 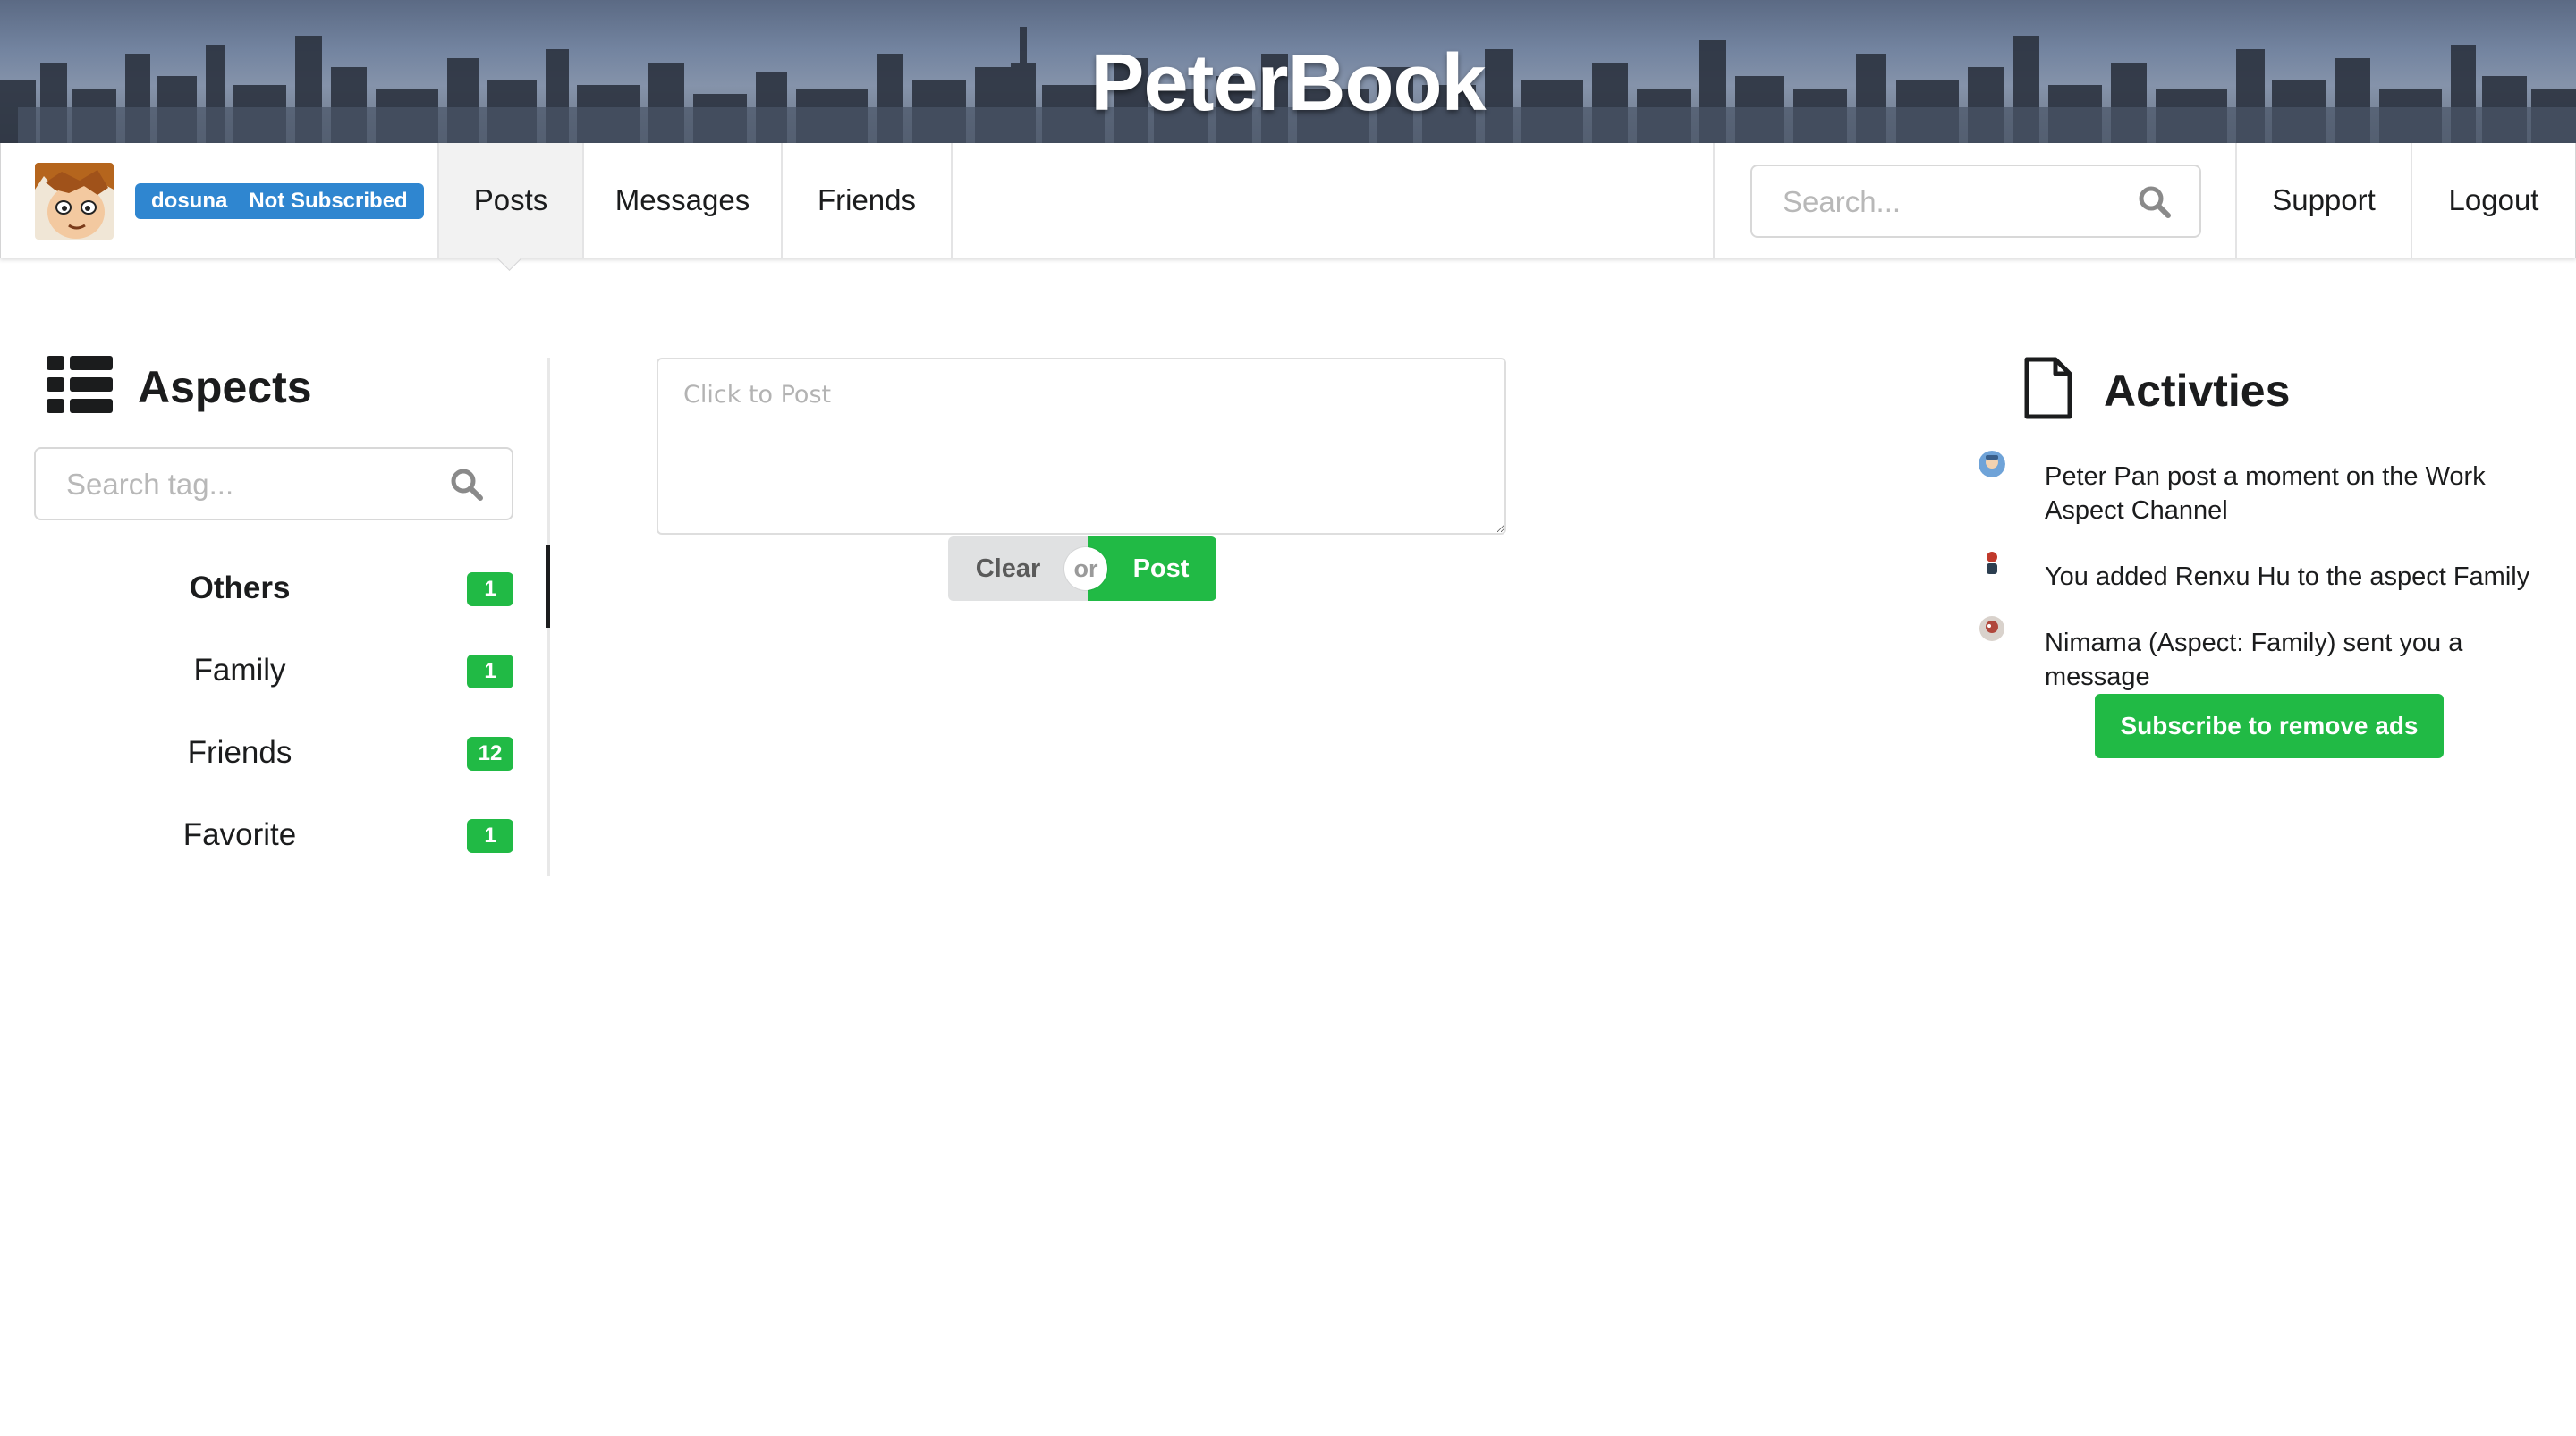 What do you see at coordinates (239, 834) in the screenshot?
I see `aspect-label: Favorite` at bounding box center [239, 834].